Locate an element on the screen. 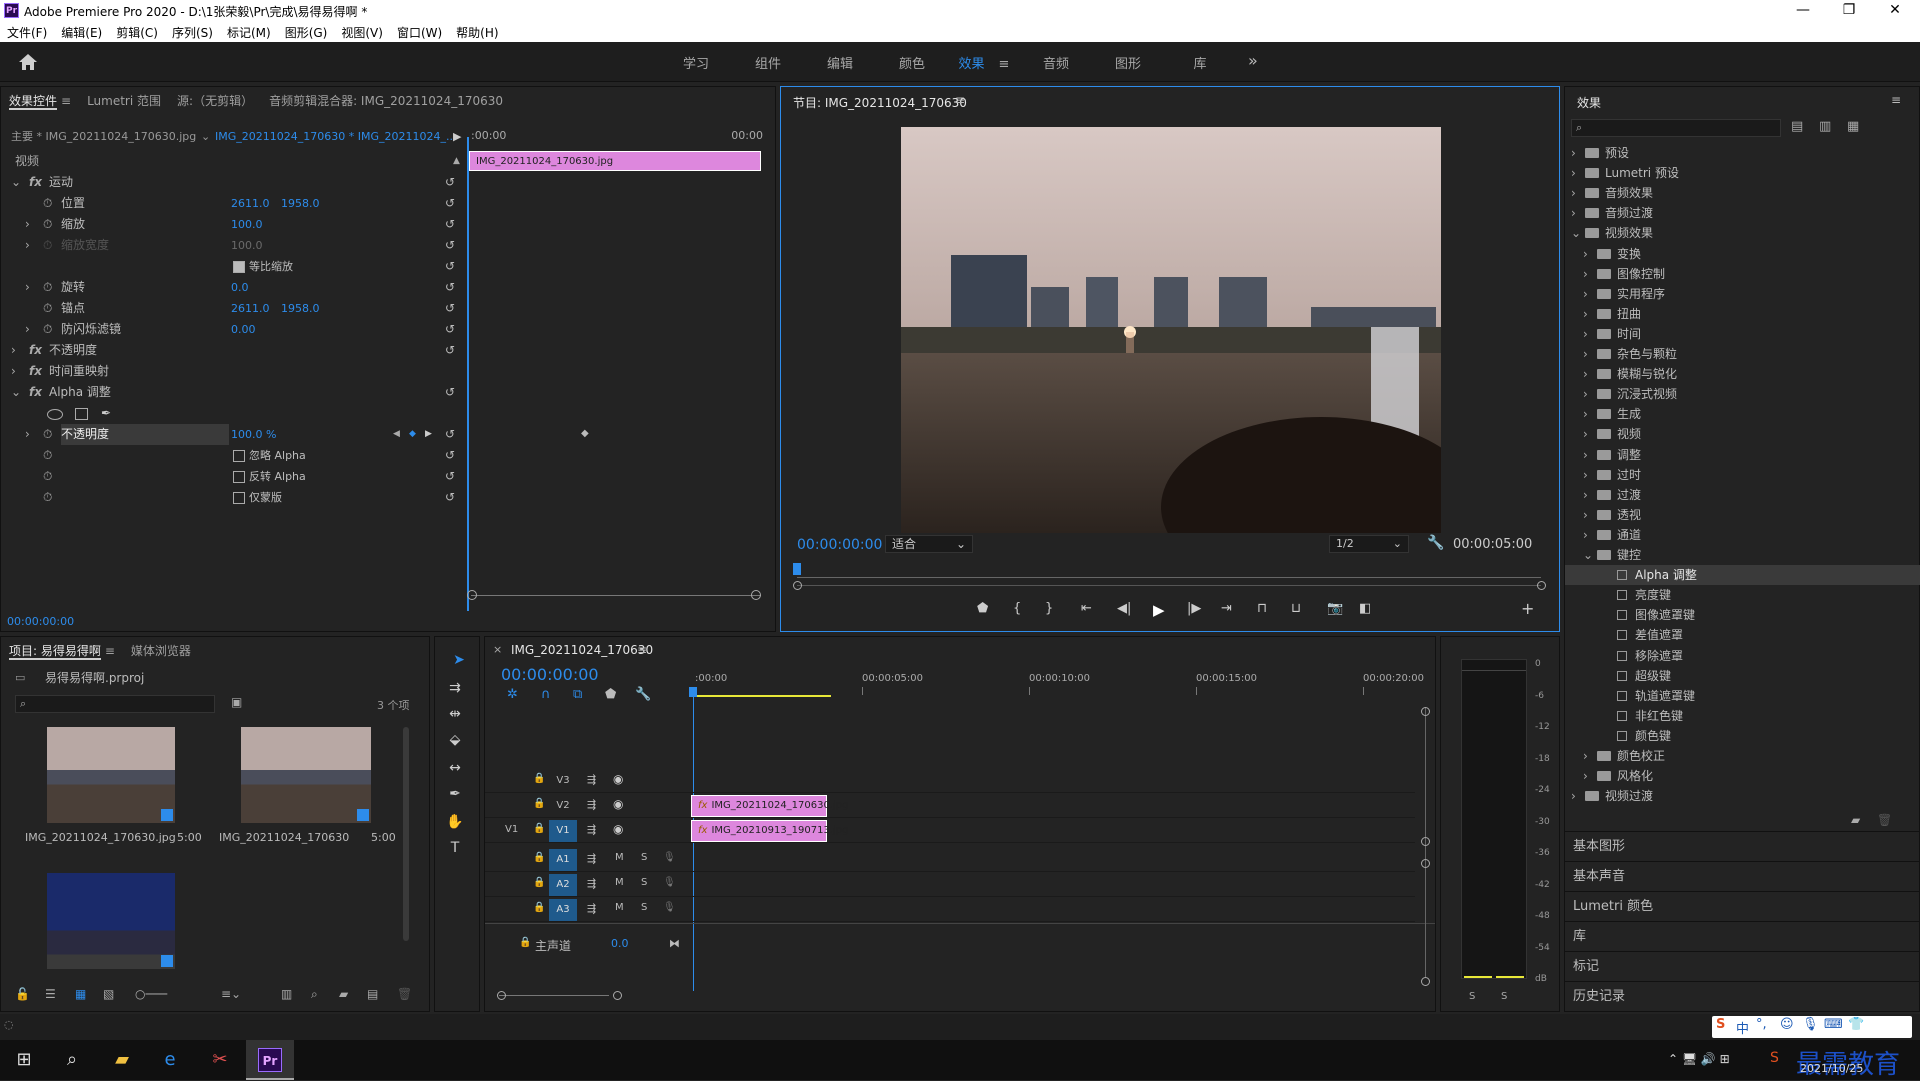  ec-time-ruler: :00:00 00:00 is located at coordinates (617, 137).